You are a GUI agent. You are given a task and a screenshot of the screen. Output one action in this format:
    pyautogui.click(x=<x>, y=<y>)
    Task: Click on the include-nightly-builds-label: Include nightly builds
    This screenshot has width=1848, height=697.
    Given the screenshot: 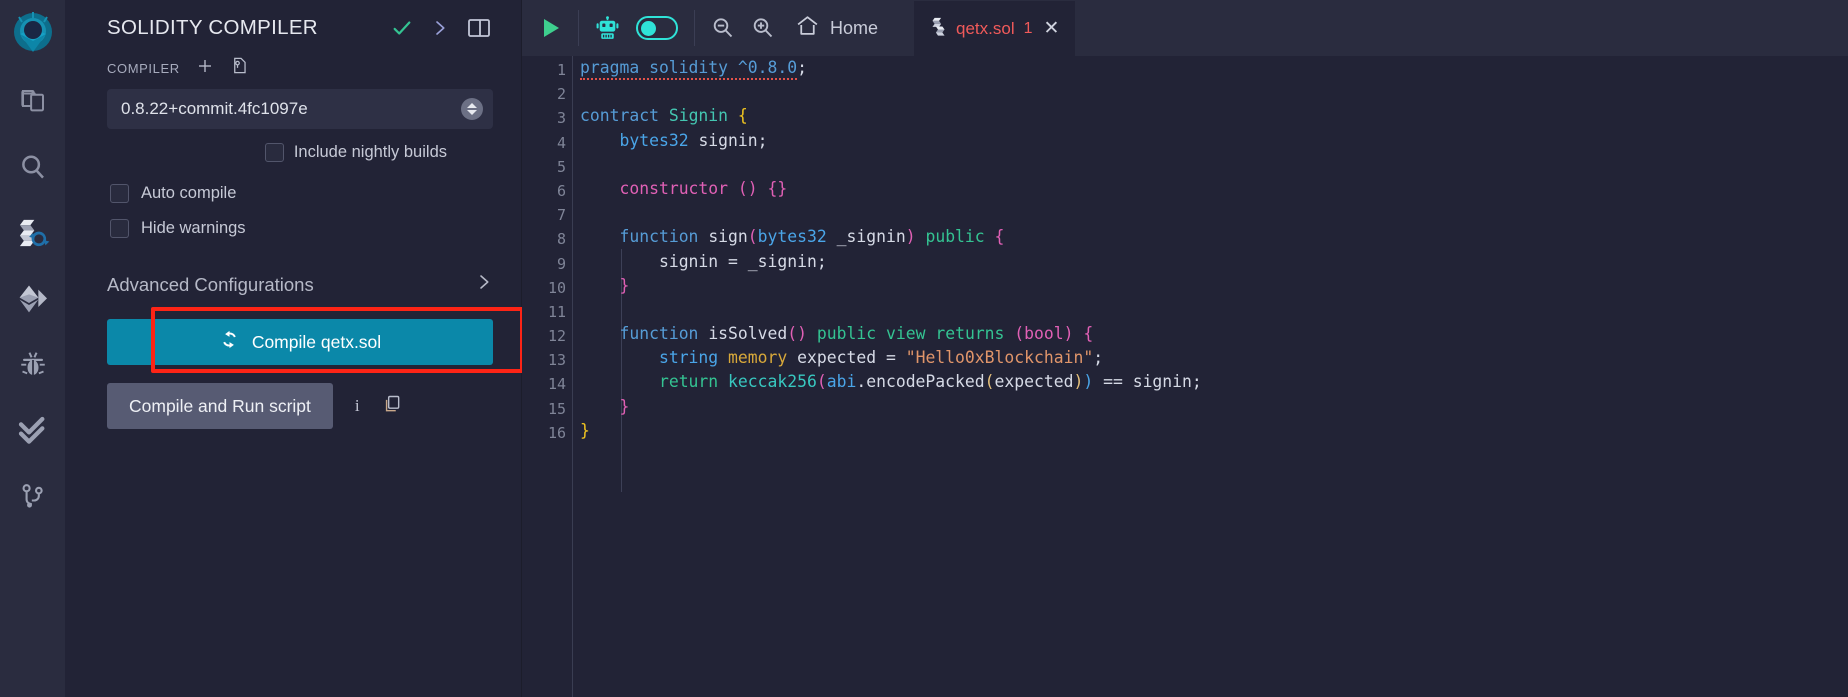 What is the action you would take?
    pyautogui.click(x=370, y=152)
    